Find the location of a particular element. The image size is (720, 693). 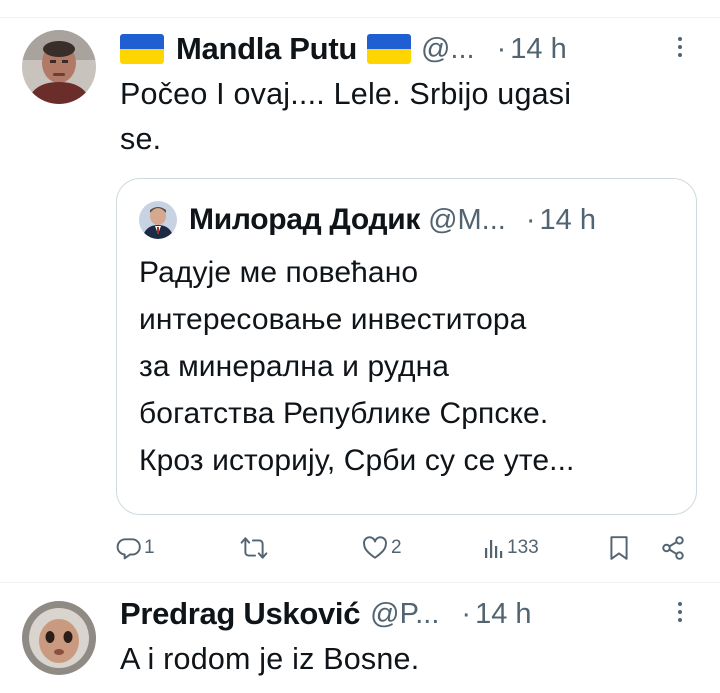

reply-count: 1 is located at coordinates (149, 547).